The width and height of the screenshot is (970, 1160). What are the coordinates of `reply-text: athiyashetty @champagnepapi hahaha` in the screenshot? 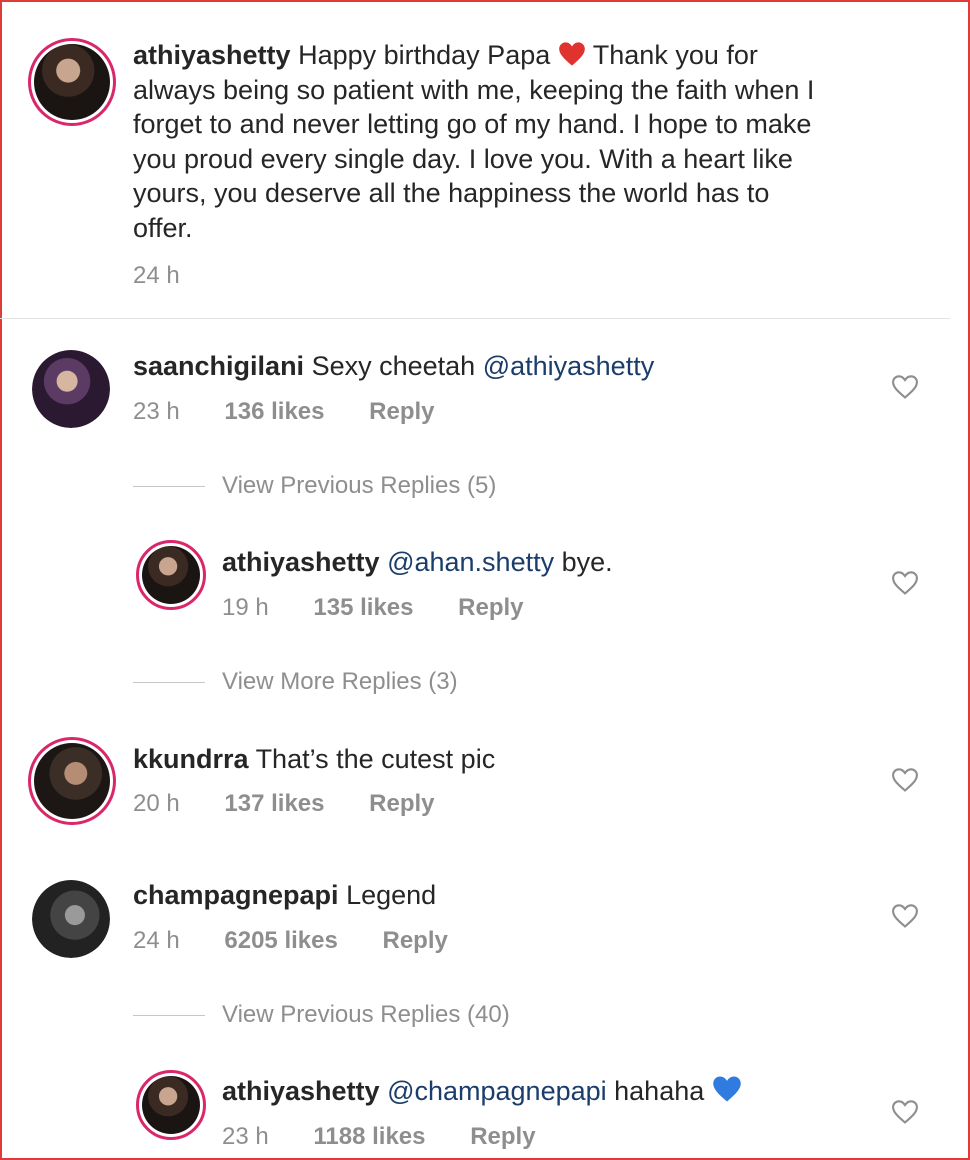 It's located at (482, 1091).